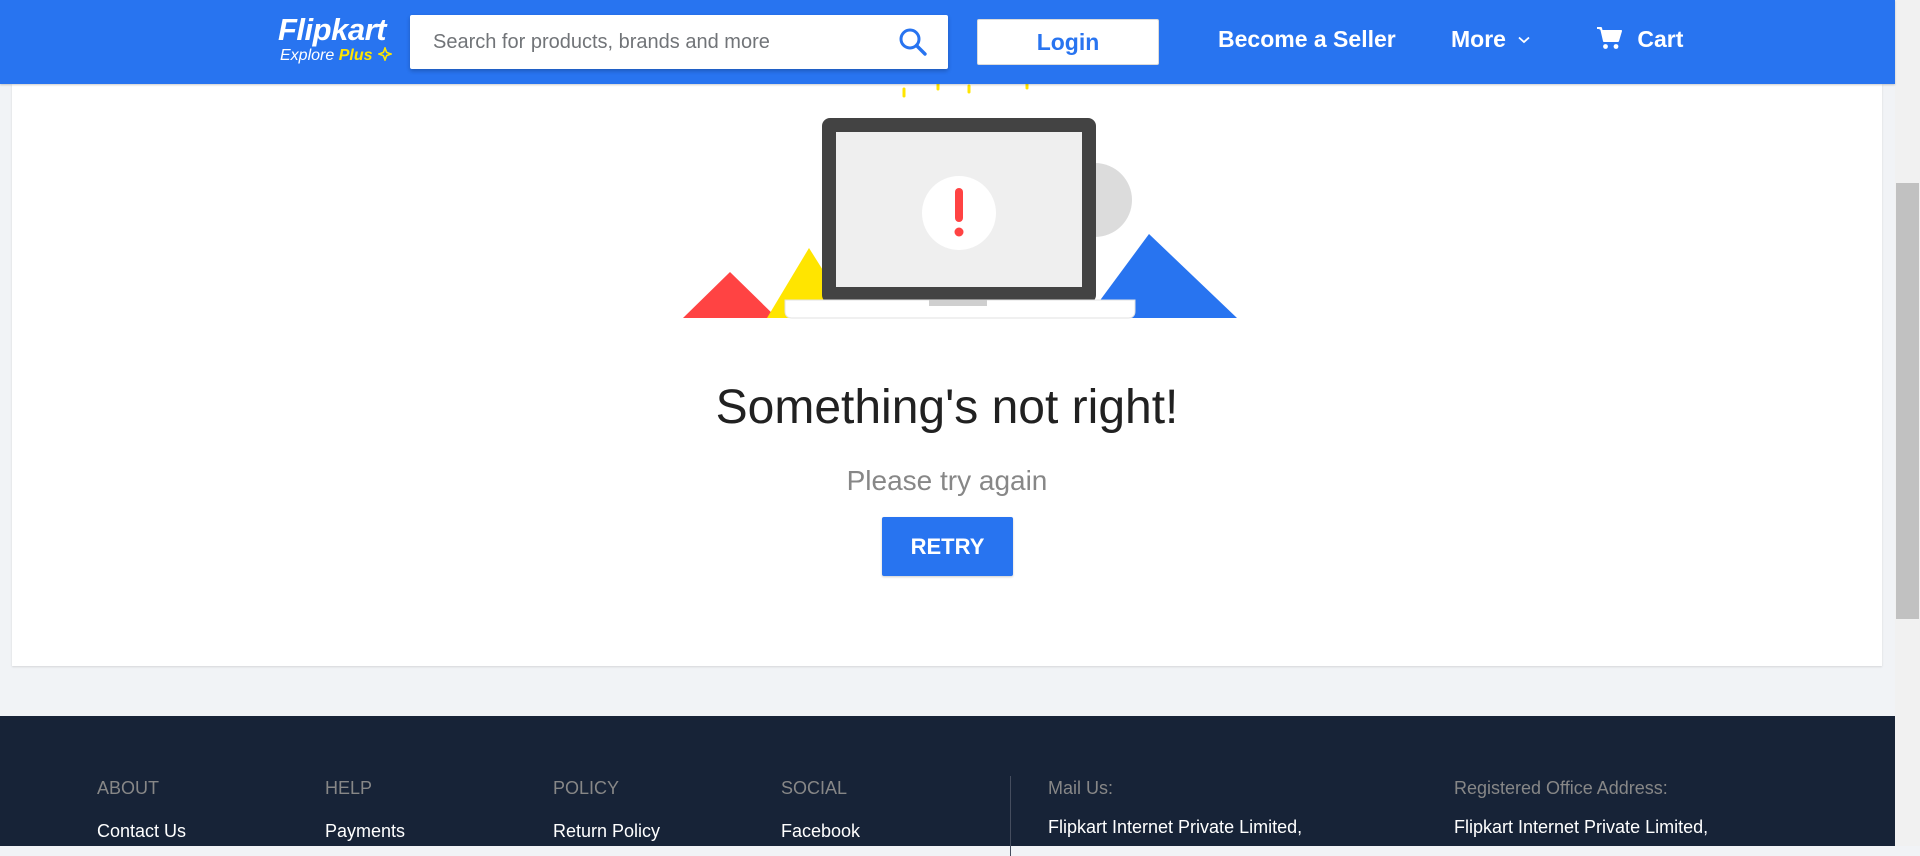 This screenshot has height=856, width=1920. I want to click on flipkart-logo: Flipkart Explore Plus, so click(336, 40).